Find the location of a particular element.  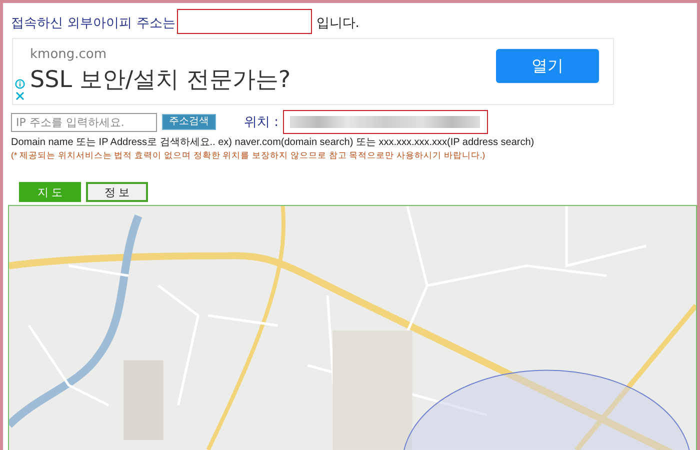

search-button: 주소검색 is located at coordinates (189, 122).